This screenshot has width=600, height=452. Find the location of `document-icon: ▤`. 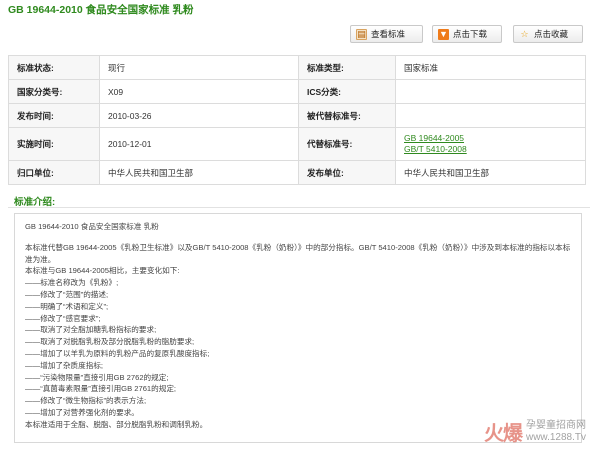

document-icon: ▤ is located at coordinates (361, 34).